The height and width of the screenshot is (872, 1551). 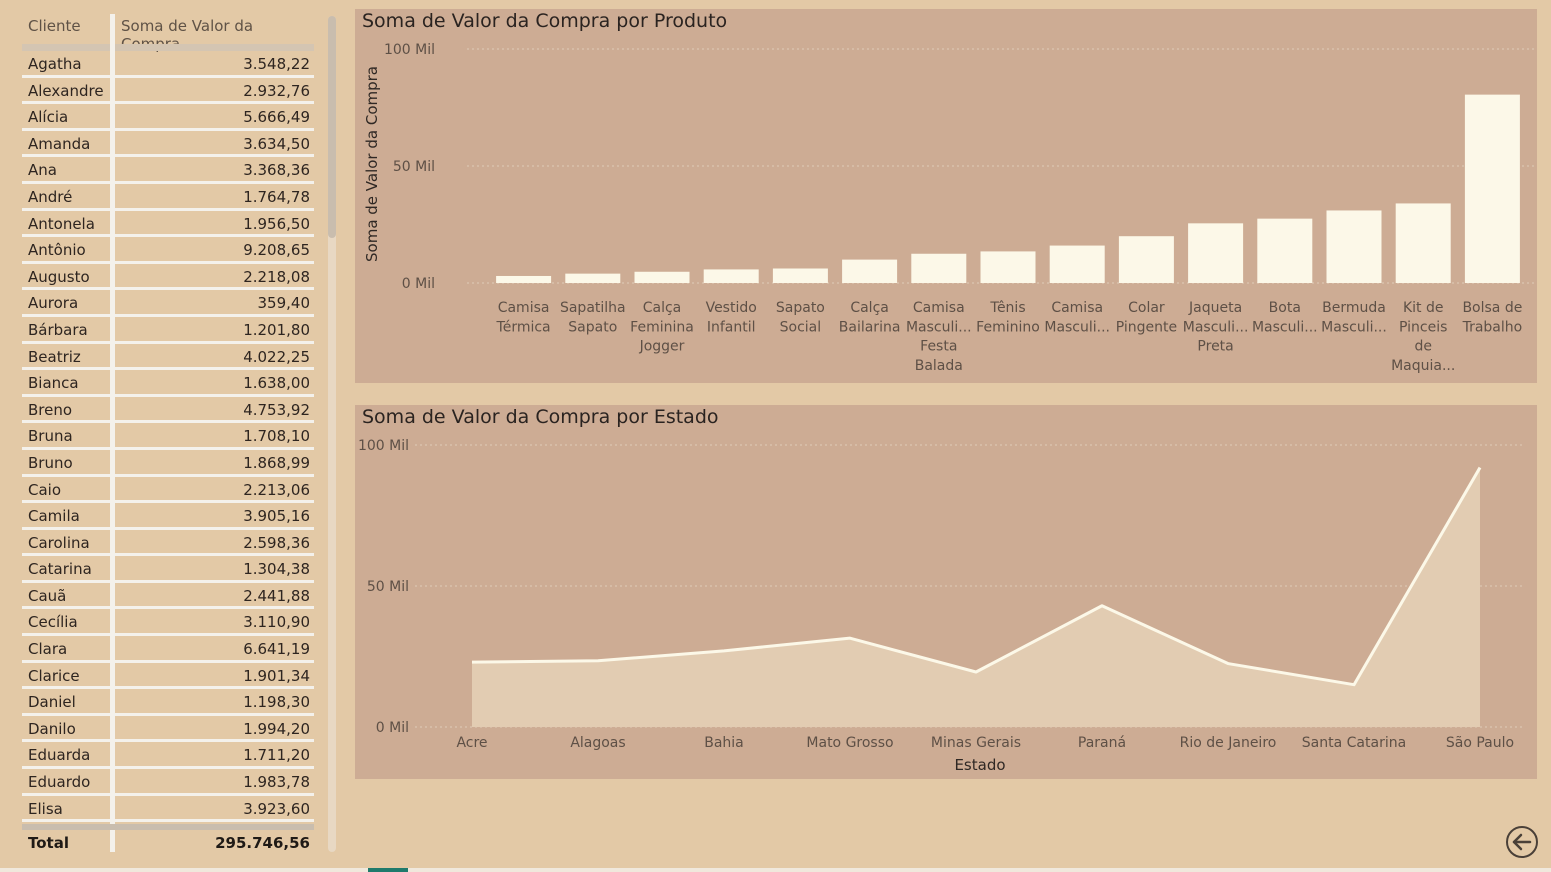 I want to click on cell-cliente: Augusto, so click(x=59, y=276).